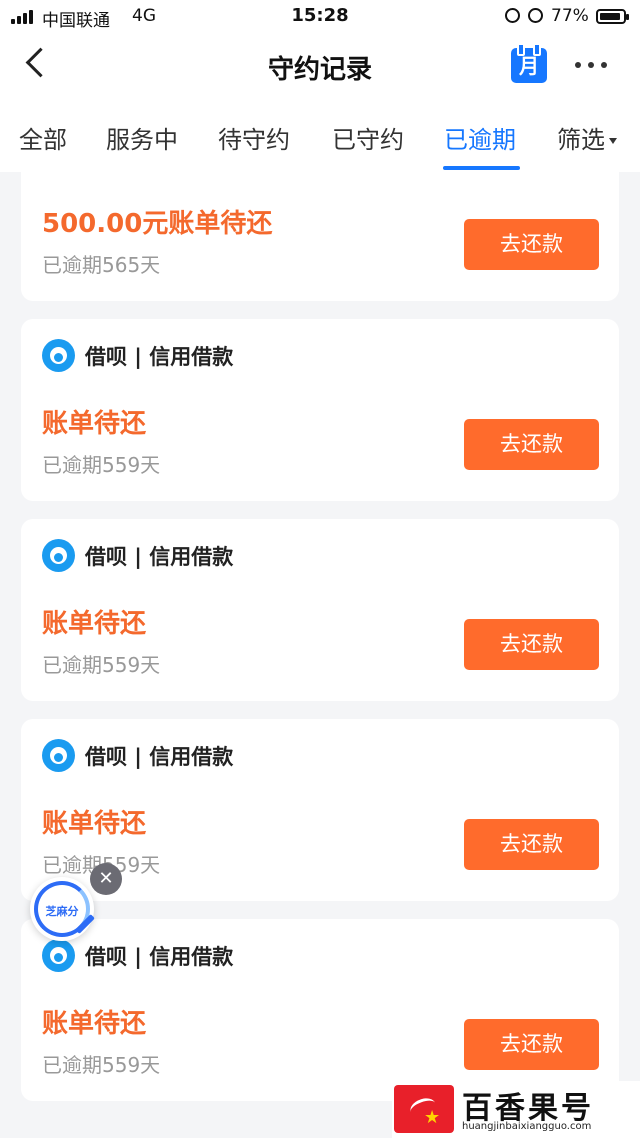 Image resolution: width=640 pixels, height=1138 pixels. I want to click on calendar-month-icon: 月, so click(529, 63).